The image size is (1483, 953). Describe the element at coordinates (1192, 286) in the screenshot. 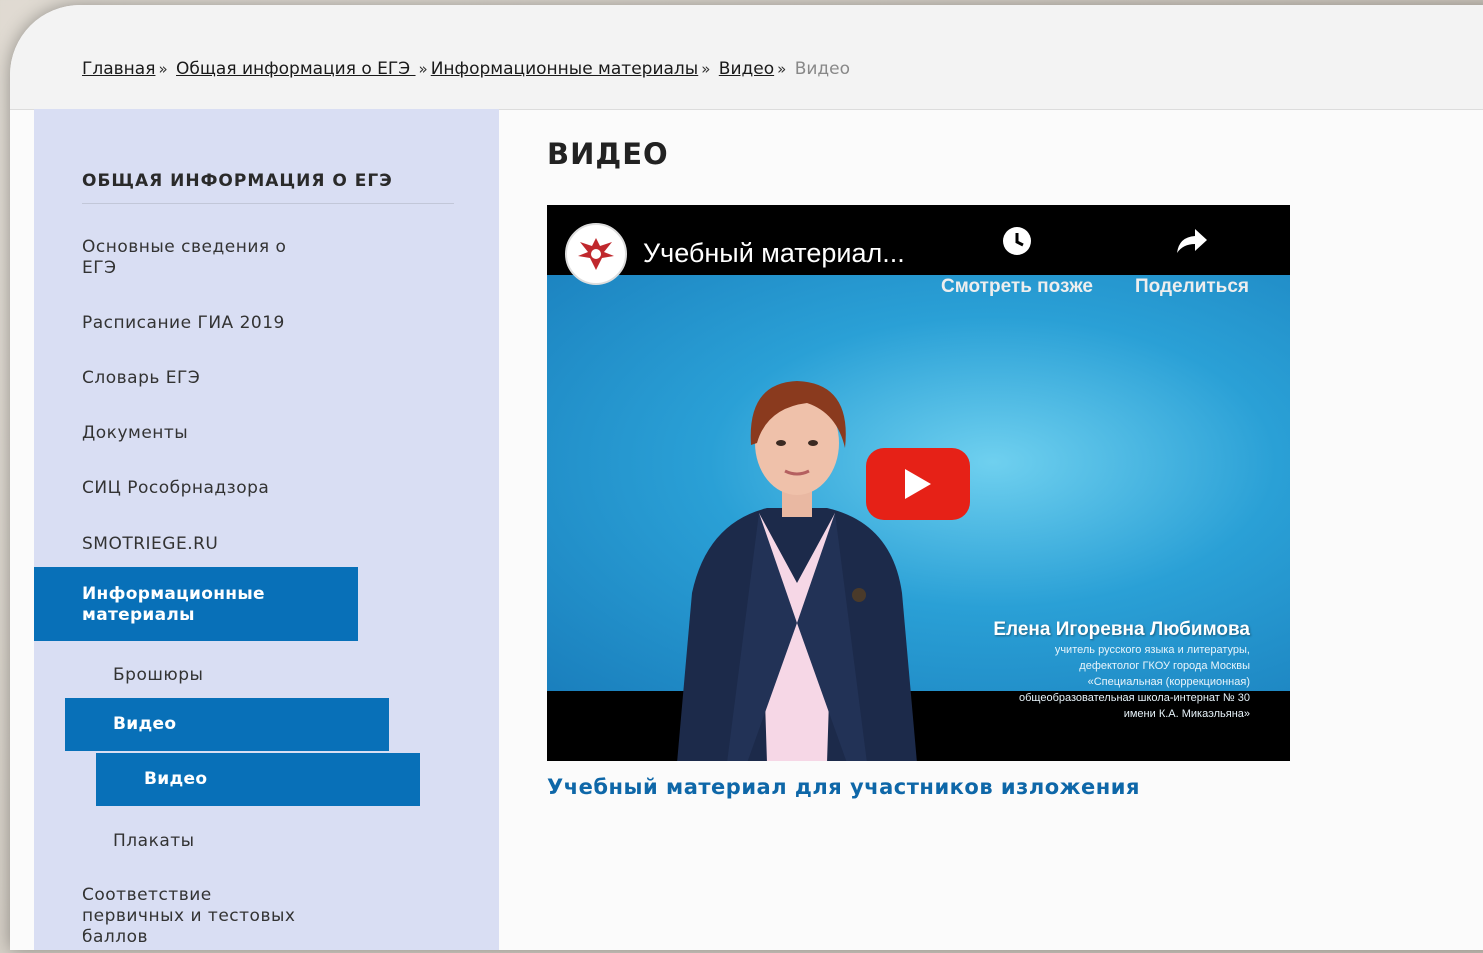

I see `share-label: Поделиться` at that location.